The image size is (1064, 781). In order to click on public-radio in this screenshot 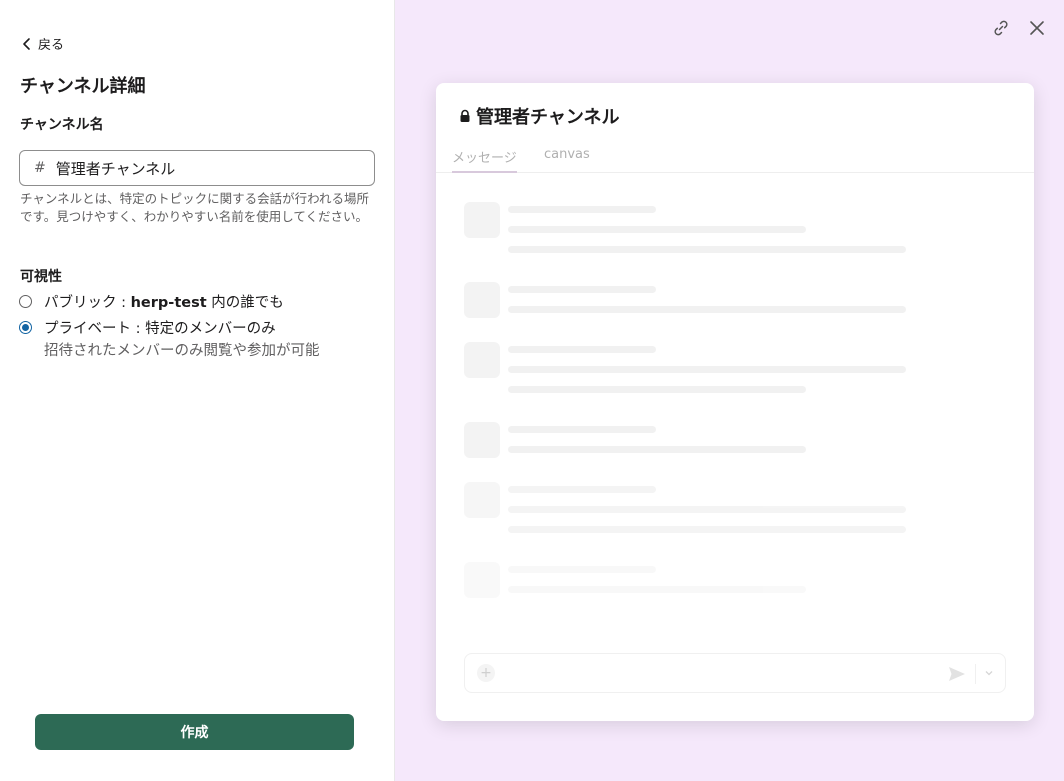, I will do `click(25, 301)`.